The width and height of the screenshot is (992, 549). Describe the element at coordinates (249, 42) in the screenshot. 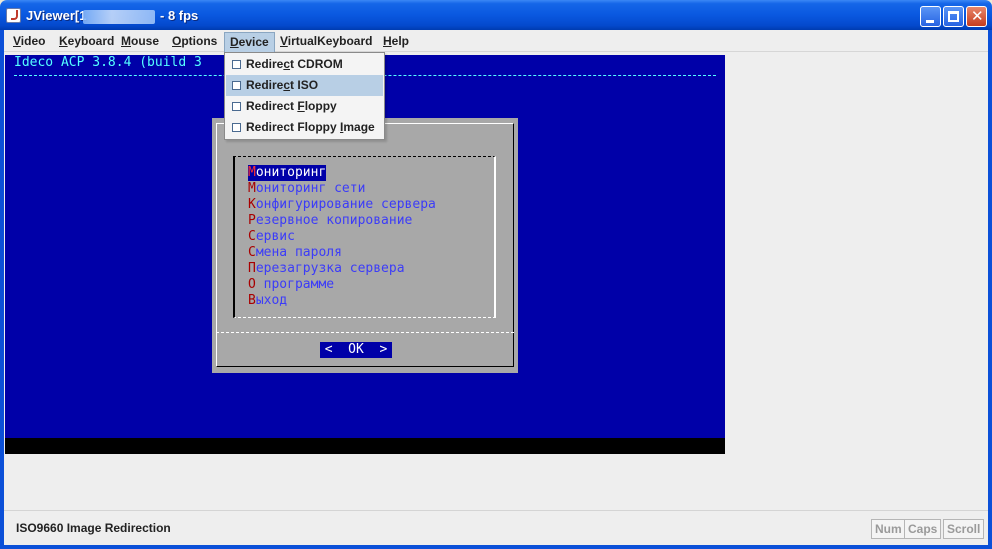

I see `menu-device: Device` at that location.